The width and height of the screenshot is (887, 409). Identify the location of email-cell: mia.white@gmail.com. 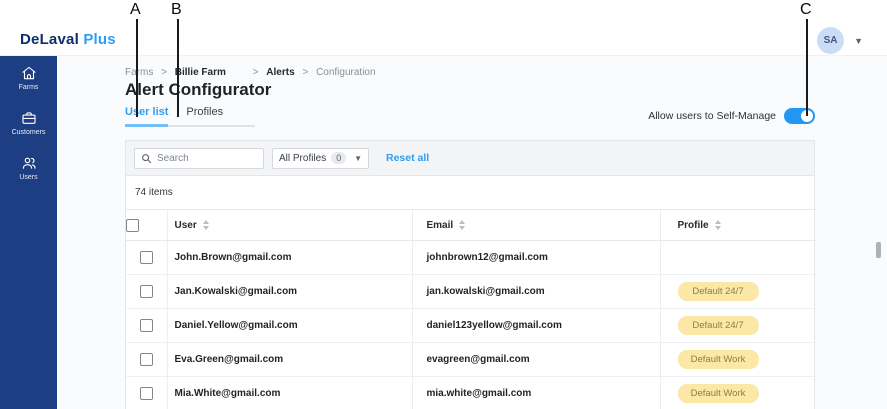
(535, 392).